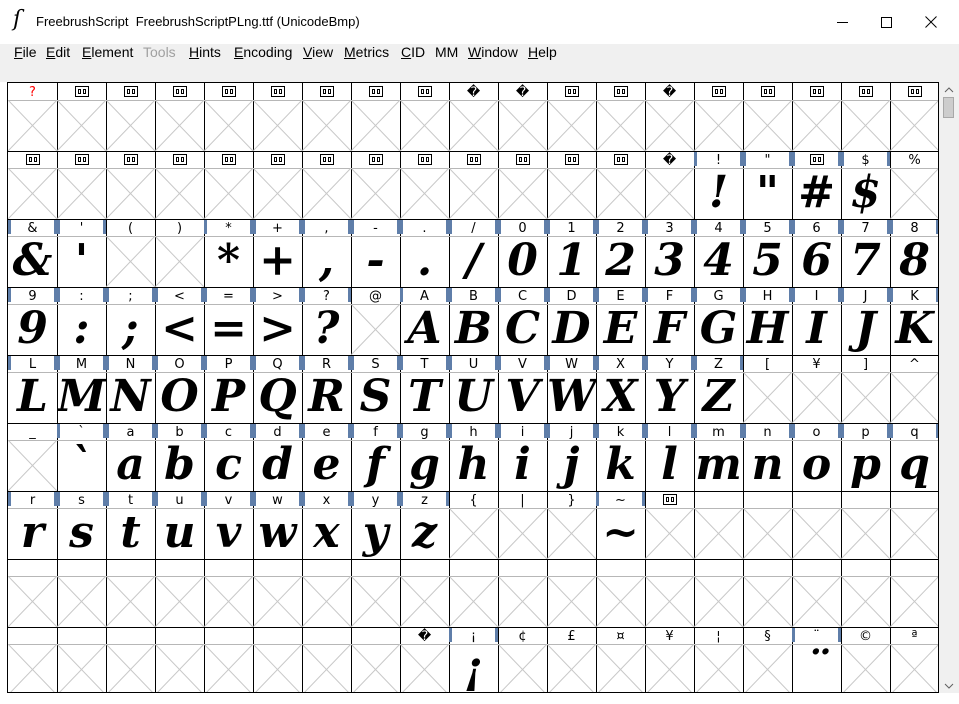 This screenshot has height=704, width=959. I want to click on glyph-cell: ' ', so click(81, 253).